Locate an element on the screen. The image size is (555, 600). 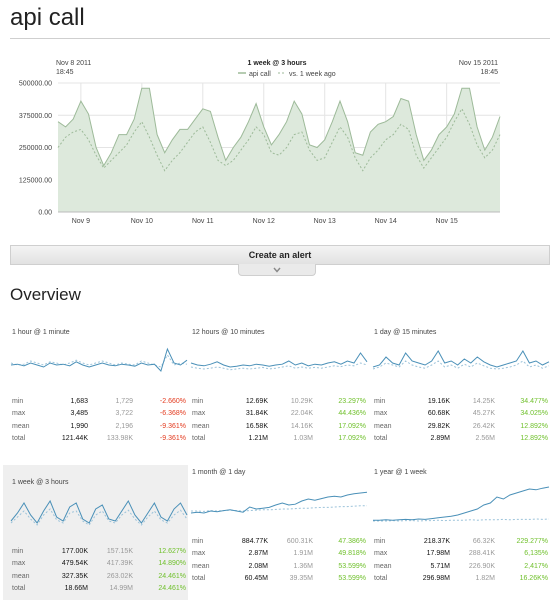
stats-row: max 31.84K 22.04K 44.436% is located at coordinates (279, 414).